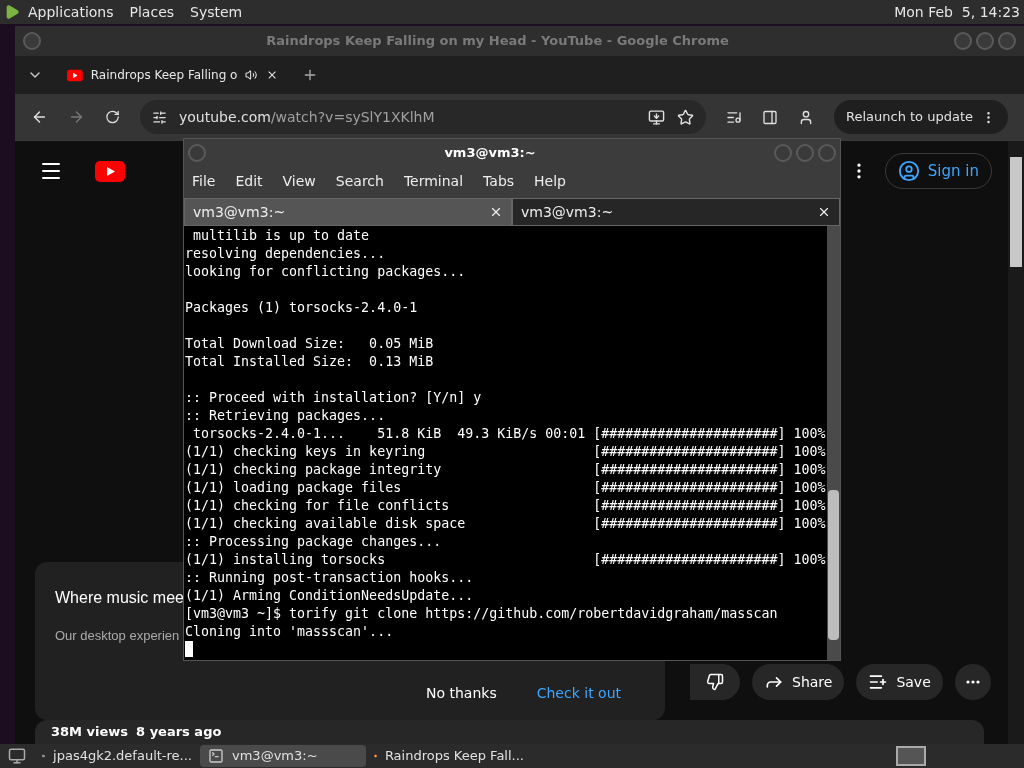 The image size is (1024, 768). What do you see at coordinates (798, 682) in the screenshot?
I see `action-button: Share` at bounding box center [798, 682].